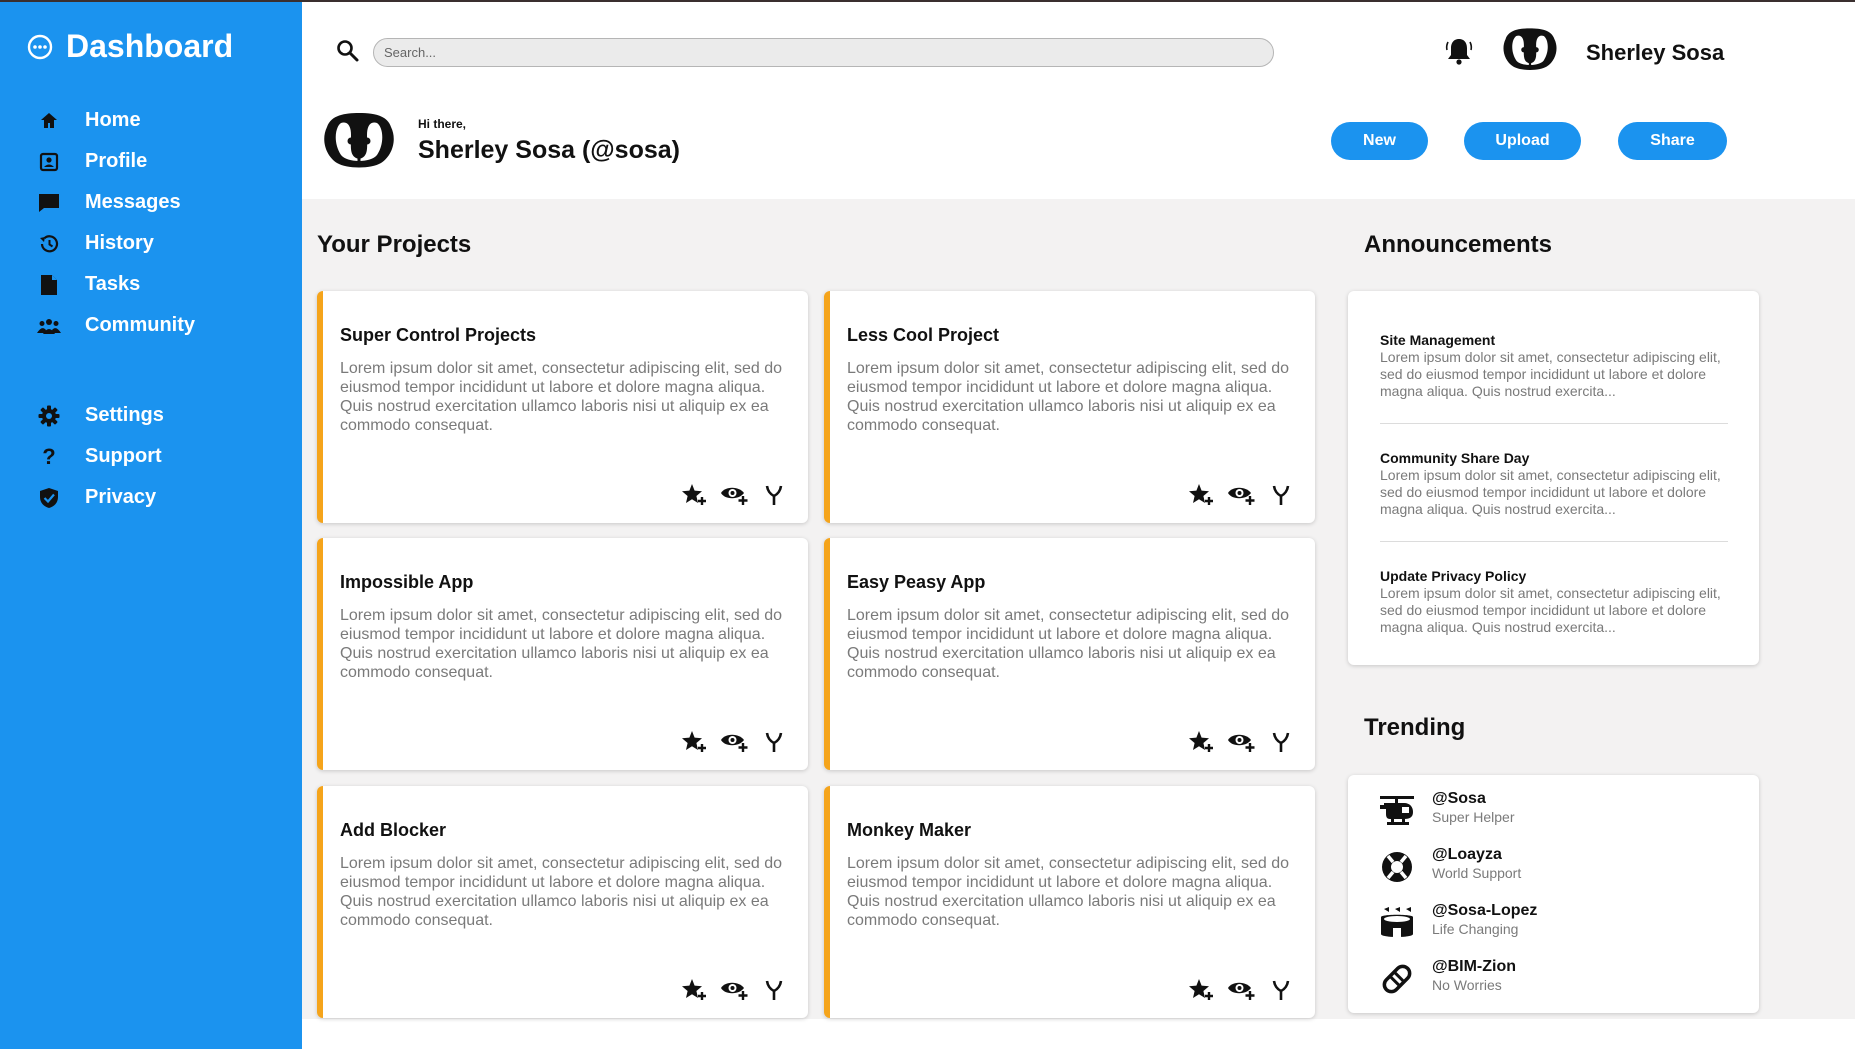 The width and height of the screenshot is (1855, 1049). Describe the element at coordinates (113, 120) in the screenshot. I see `nav-label: Home` at that location.